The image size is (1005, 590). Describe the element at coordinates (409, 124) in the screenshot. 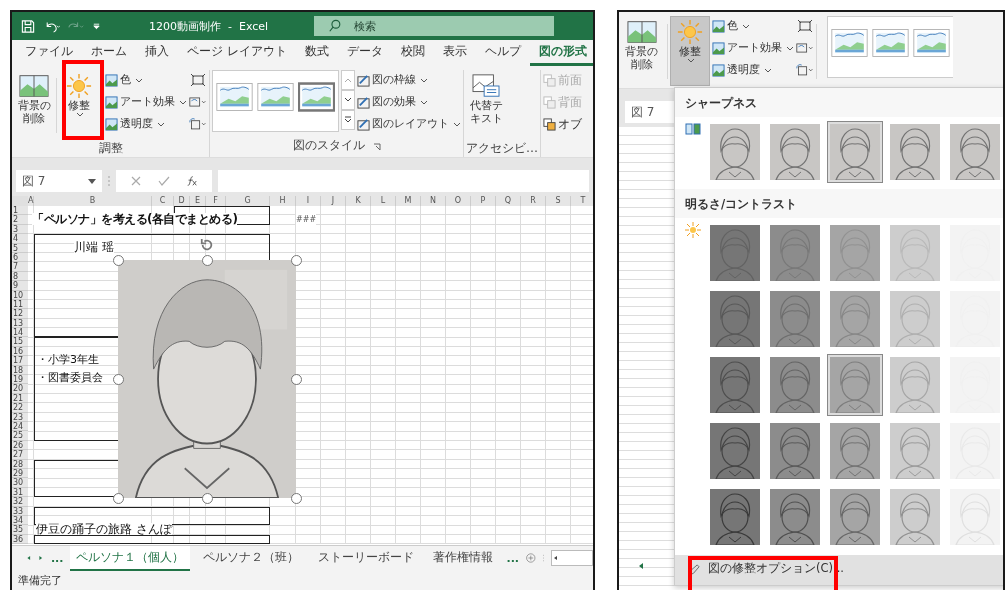

I see `ribbon-command: 図のレイアウト` at that location.